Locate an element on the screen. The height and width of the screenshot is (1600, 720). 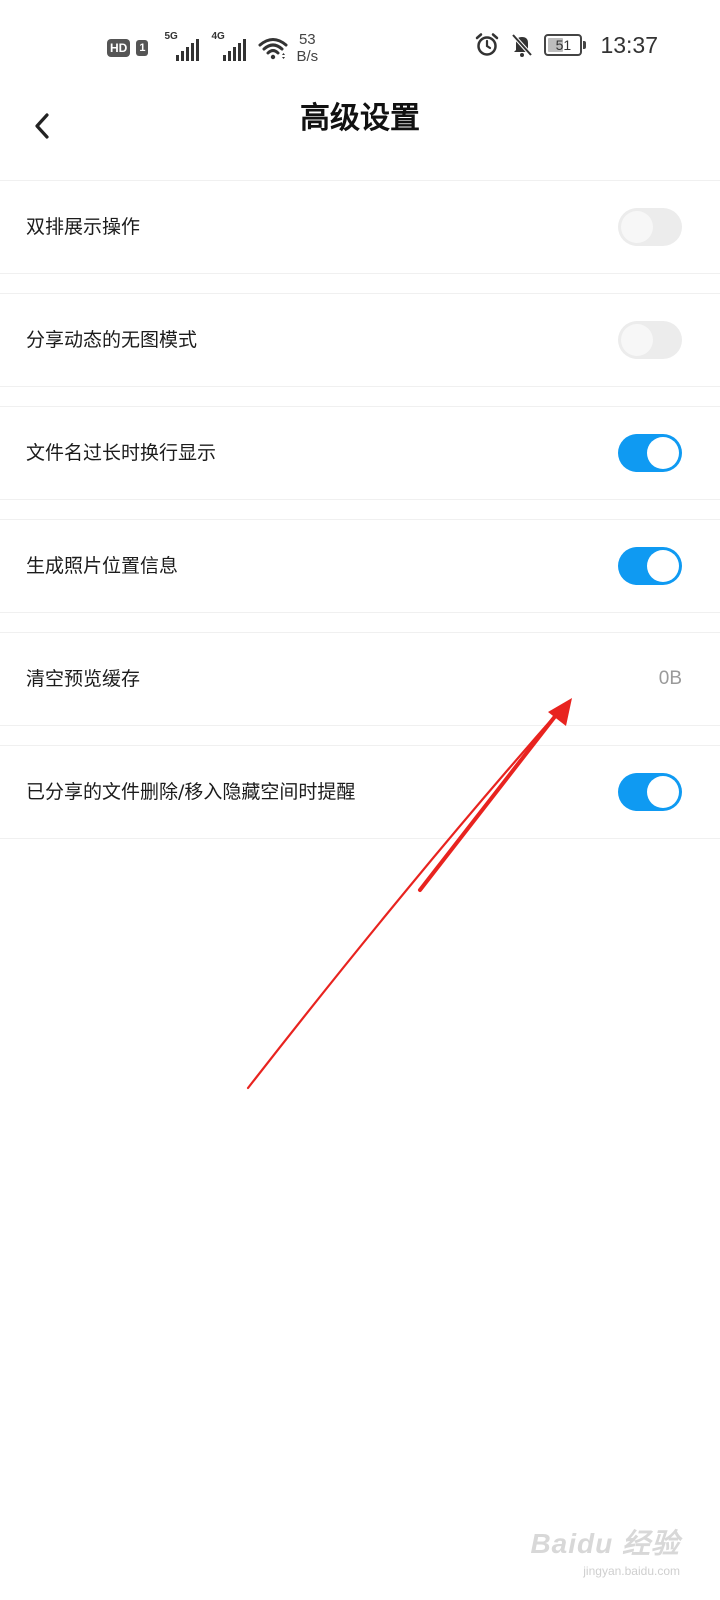
setting-photo-location-info: 生成照片位置信息 is located at coordinates (360, 566).